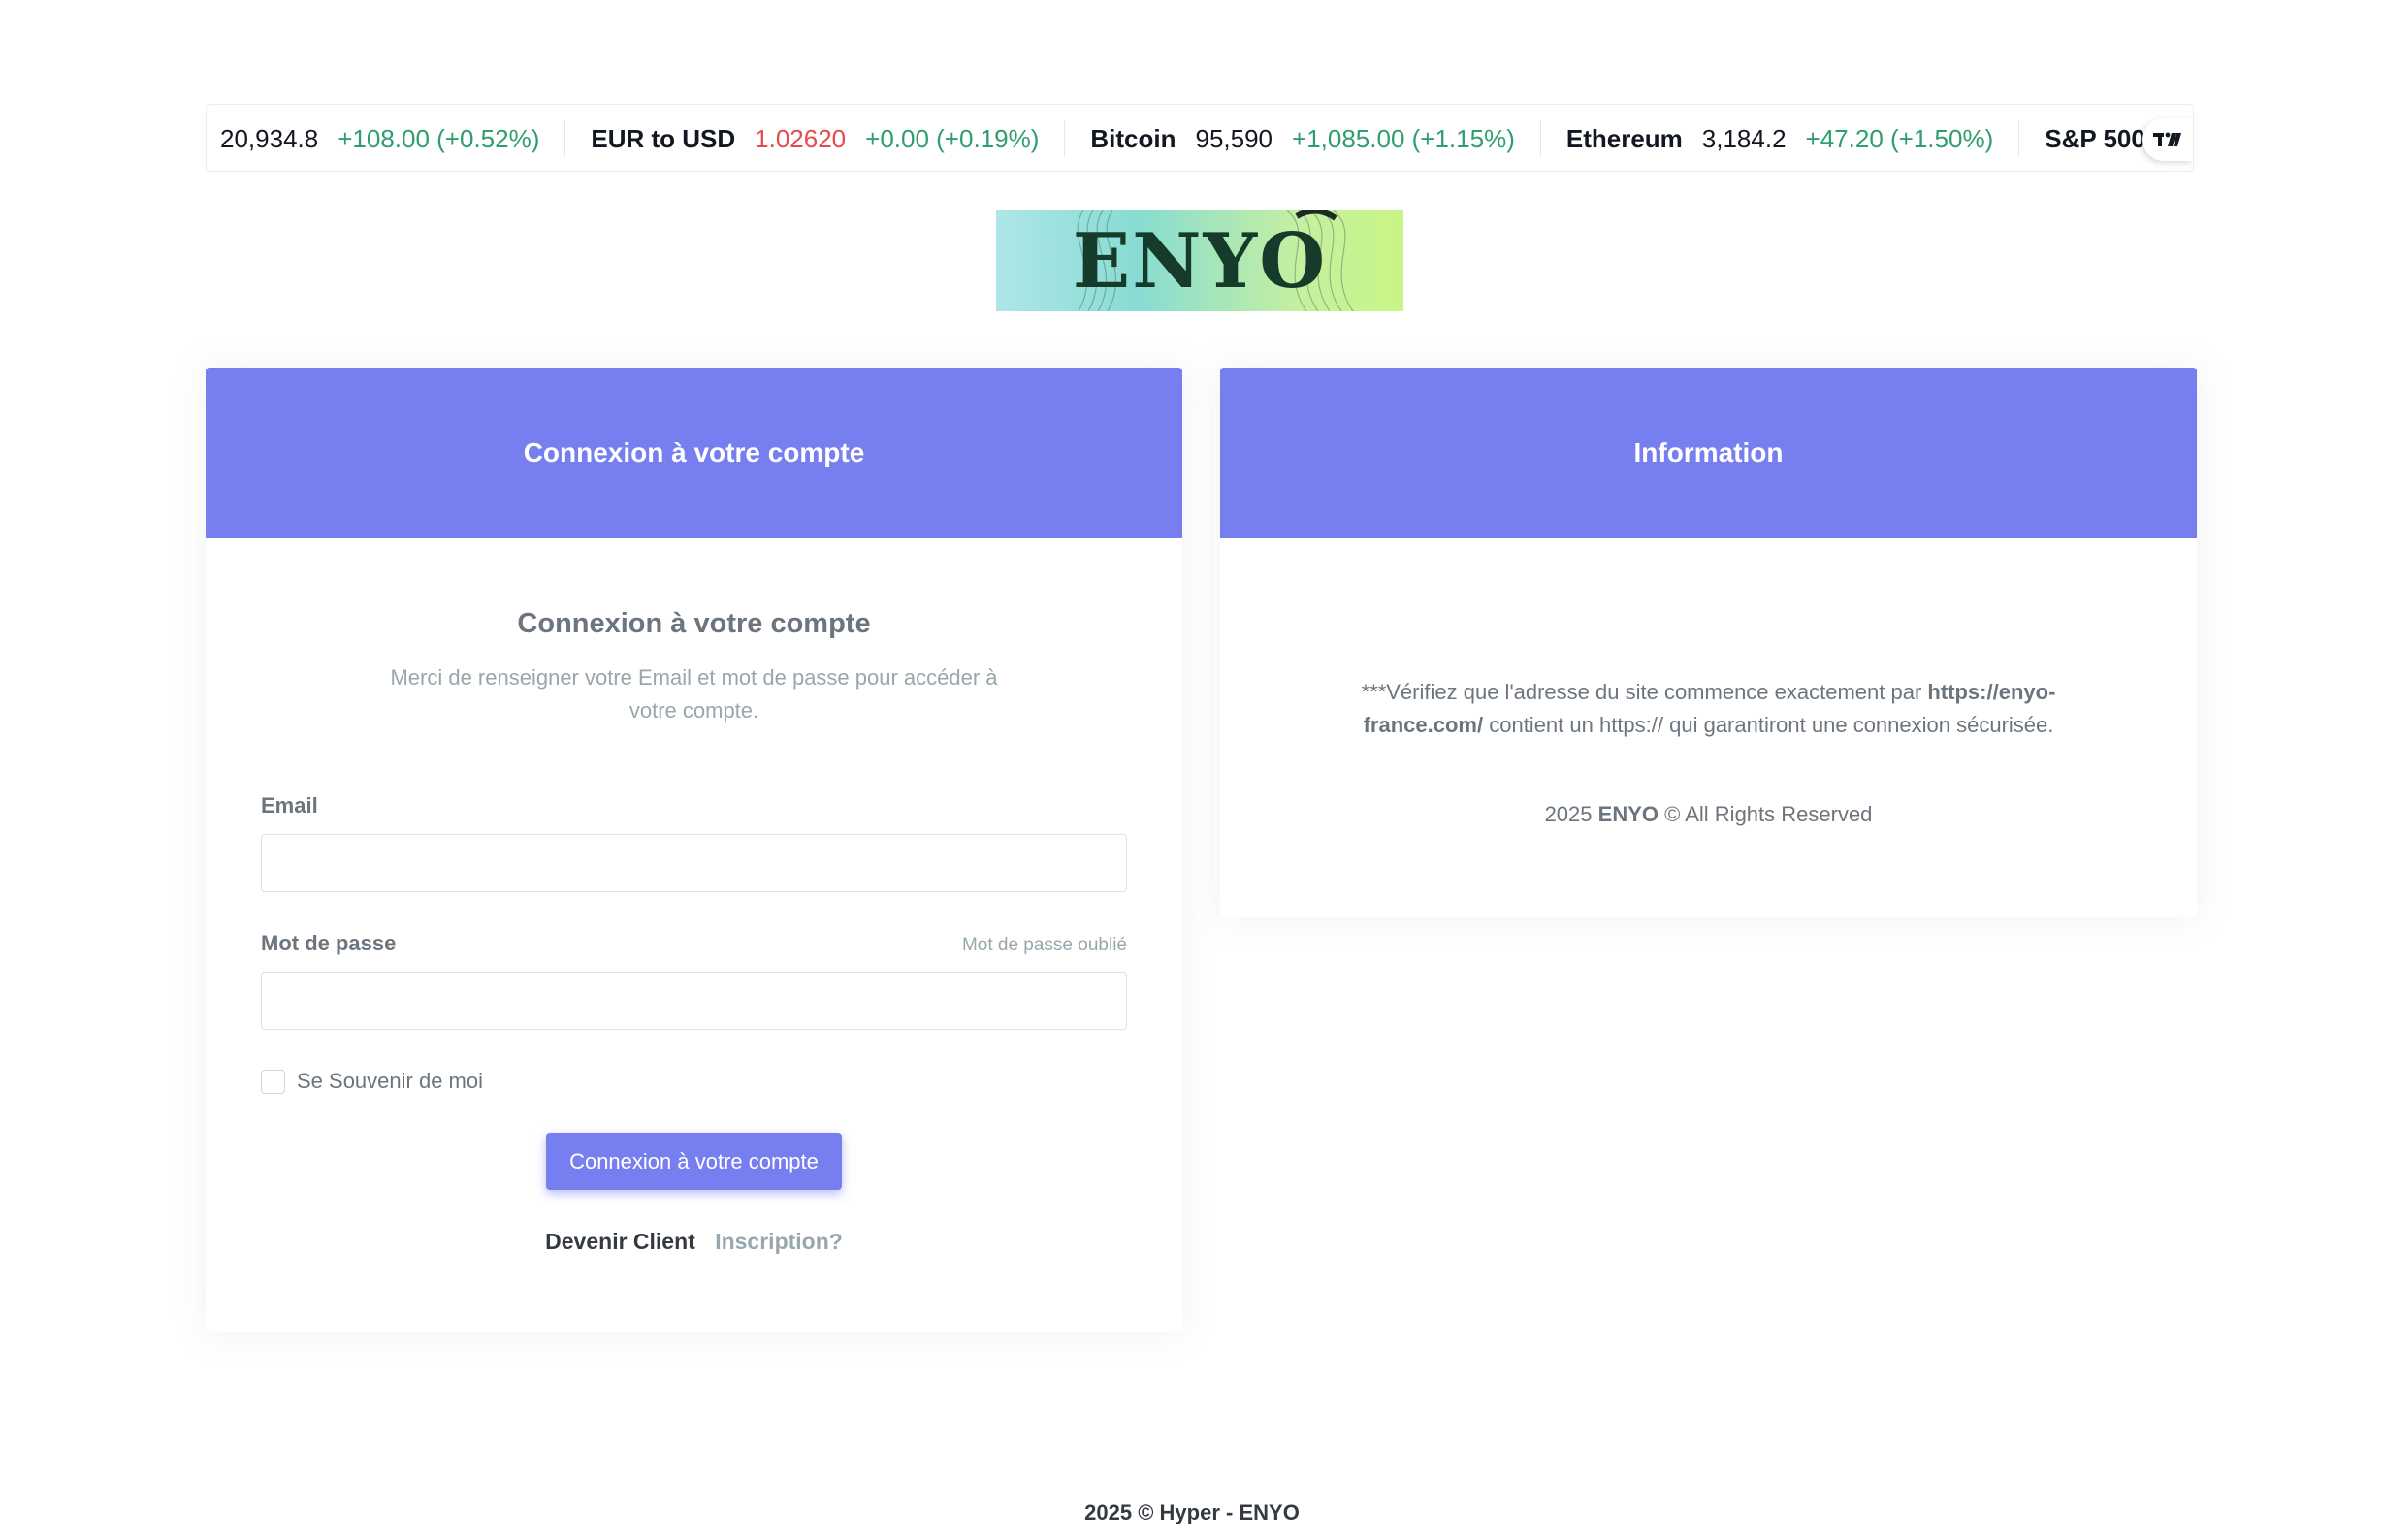 The image size is (2384, 1540). I want to click on ticker-price: 20,934.8, so click(269, 138).